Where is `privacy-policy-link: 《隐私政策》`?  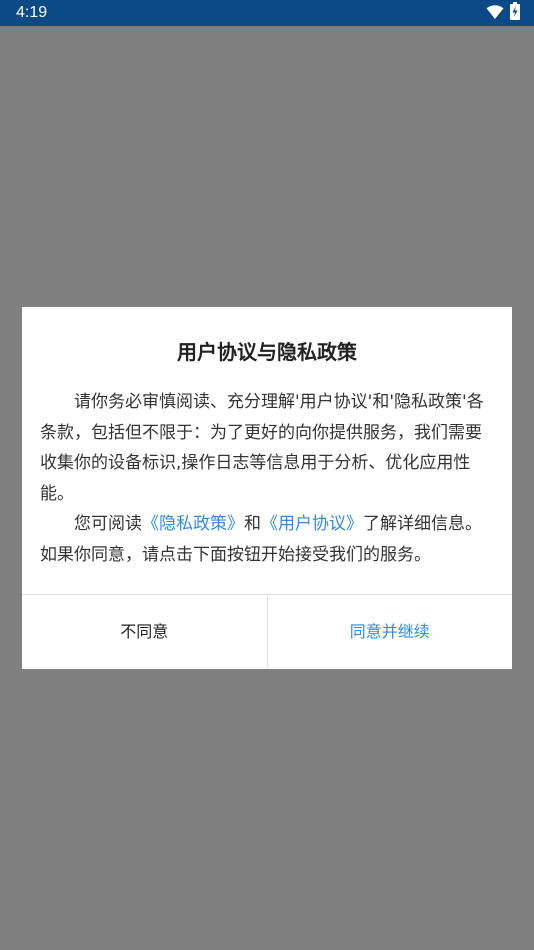
privacy-policy-link: 《隐私政策》 is located at coordinates (193, 524).